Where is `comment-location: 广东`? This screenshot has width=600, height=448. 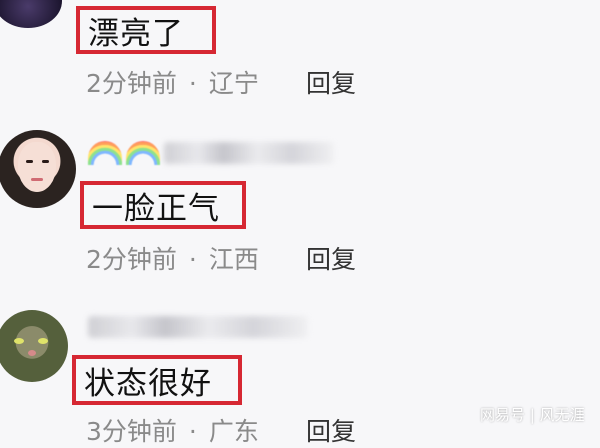
comment-location: 广东 is located at coordinates (233, 431).